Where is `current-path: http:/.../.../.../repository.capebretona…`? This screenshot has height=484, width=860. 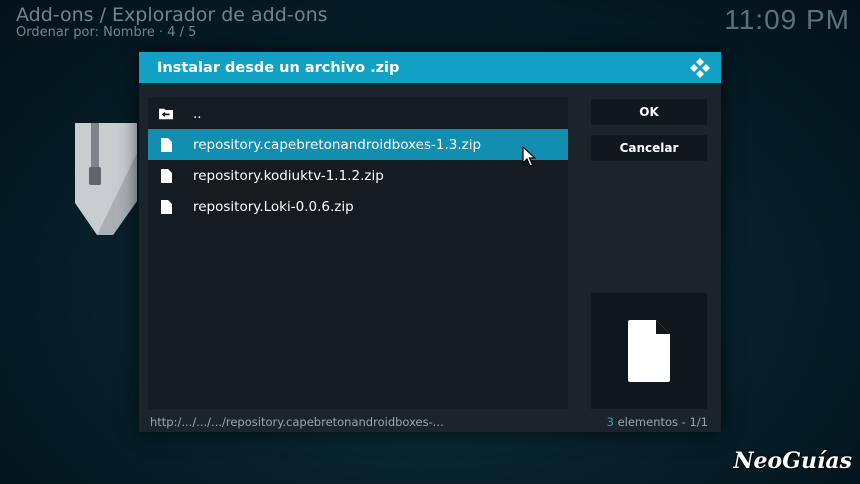 current-path: http:/.../.../.../repository.capebretona… is located at coordinates (297, 422).